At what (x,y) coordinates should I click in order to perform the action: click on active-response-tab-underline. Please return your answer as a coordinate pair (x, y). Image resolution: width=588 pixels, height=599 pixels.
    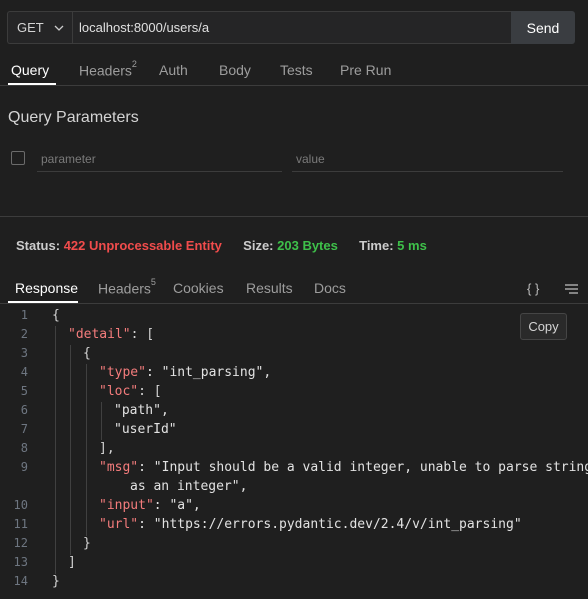
    Looking at the image, I should click on (43, 302).